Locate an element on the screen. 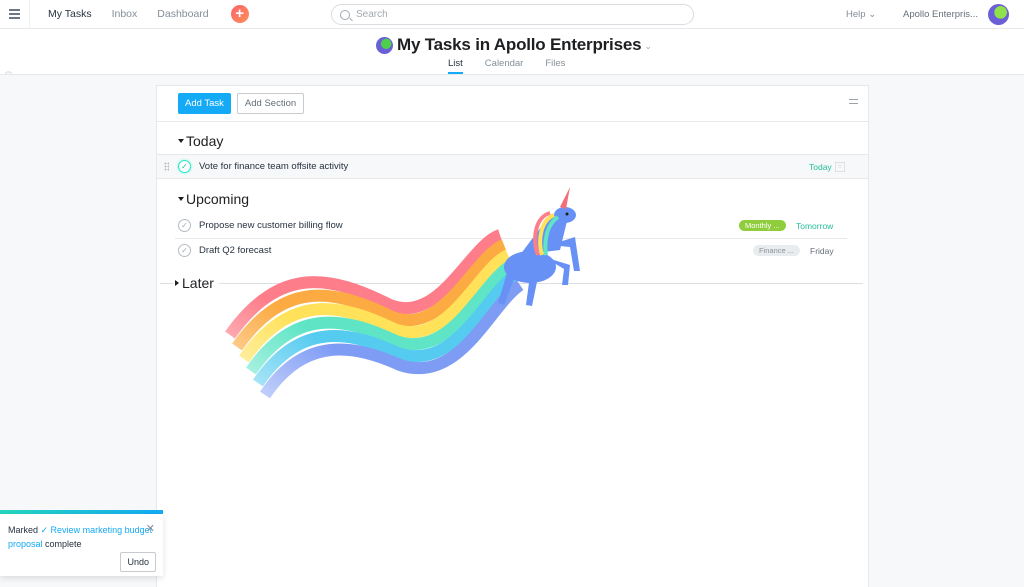 This screenshot has height=587, width=1024. section-upcoming: Upcoming is located at coordinates (213, 199).